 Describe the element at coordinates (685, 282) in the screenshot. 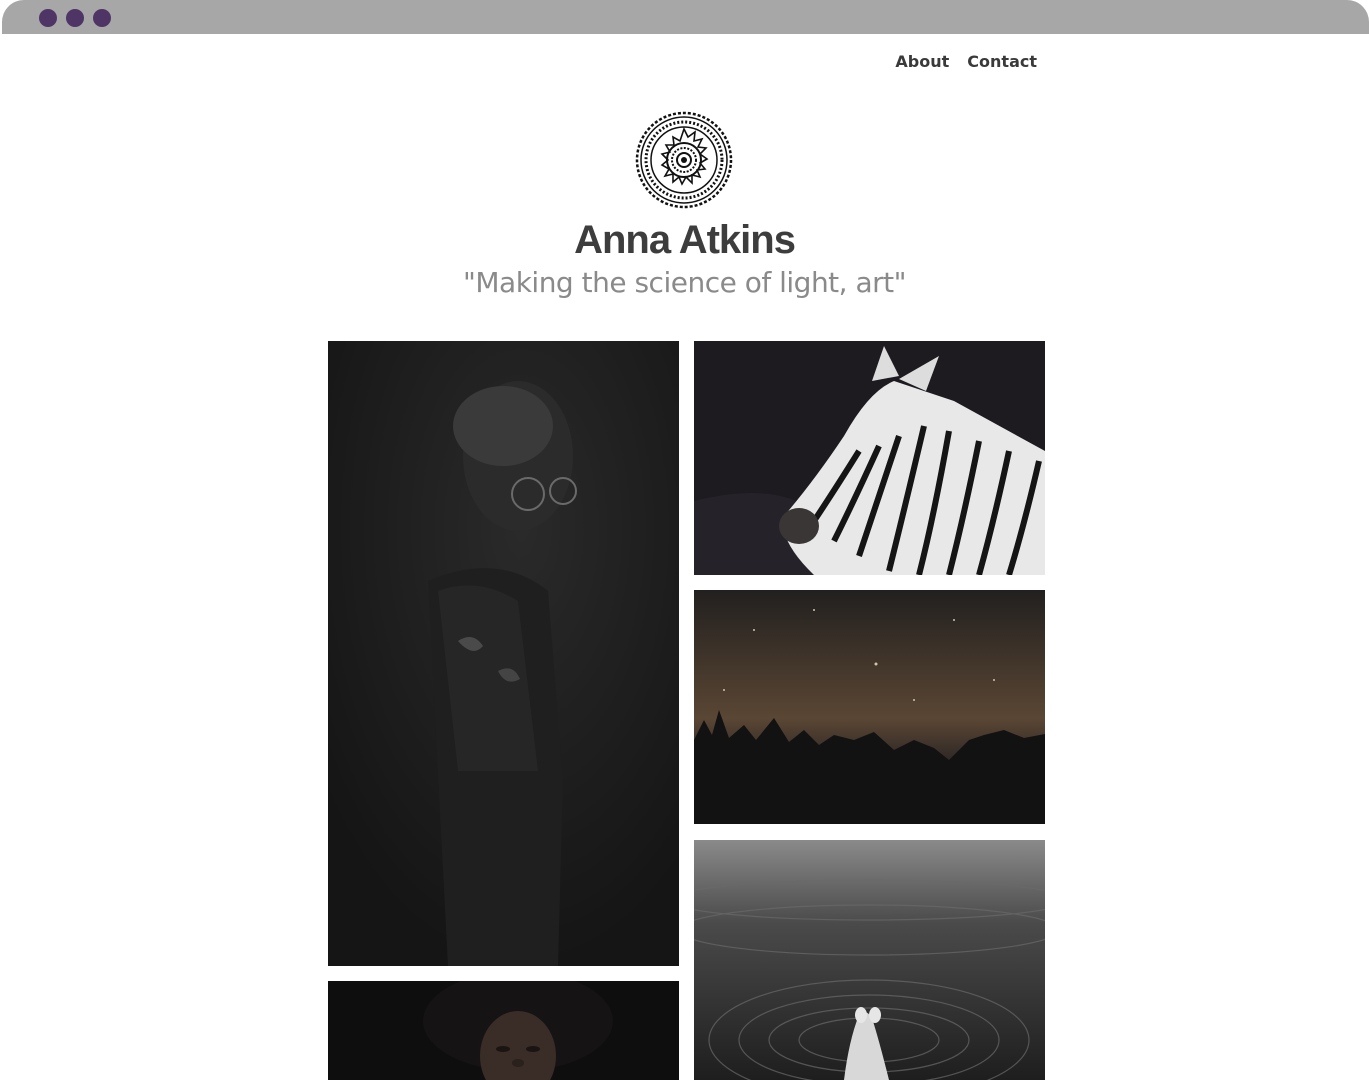

I see `site-tagline: "Making the science of light, art"` at that location.